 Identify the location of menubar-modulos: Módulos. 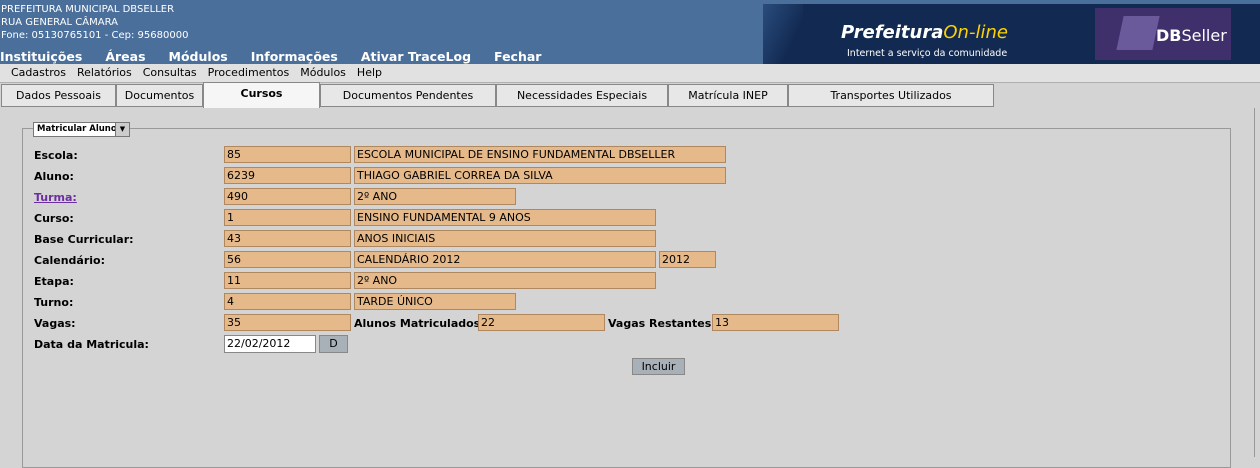
(323, 73).